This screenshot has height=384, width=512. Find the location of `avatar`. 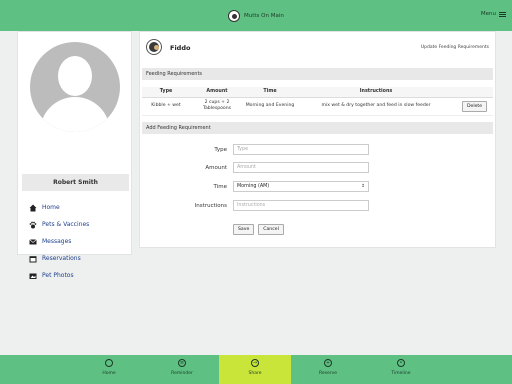

avatar is located at coordinates (75, 87).